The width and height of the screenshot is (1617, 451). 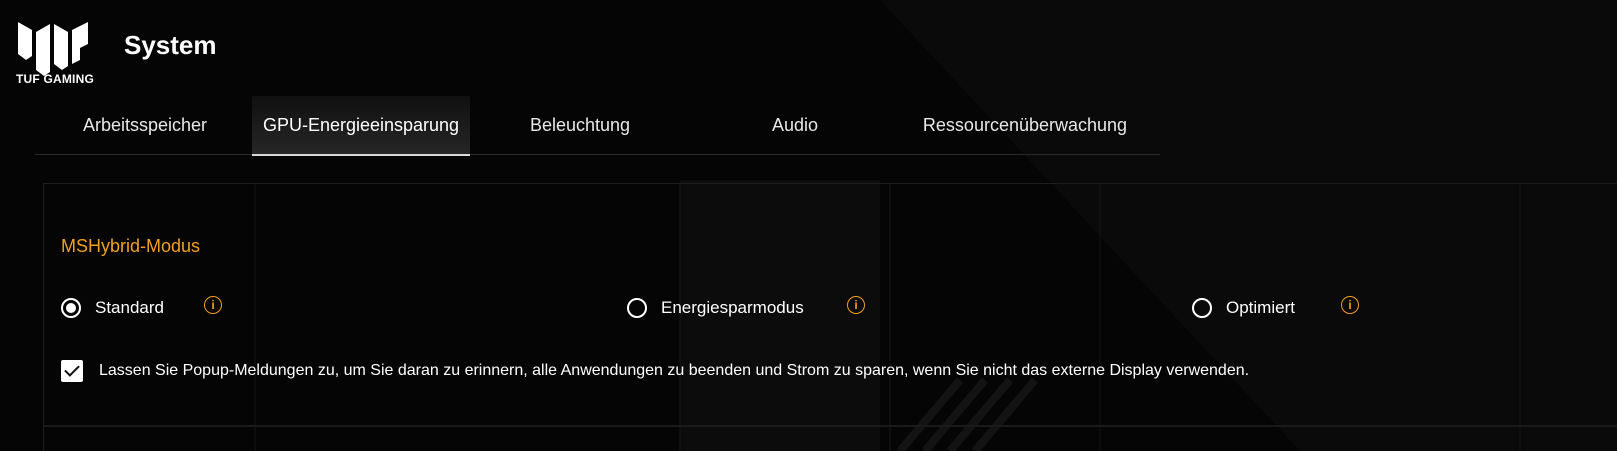 What do you see at coordinates (72, 371) in the screenshot?
I see `popup-reminder-checkbox` at bounding box center [72, 371].